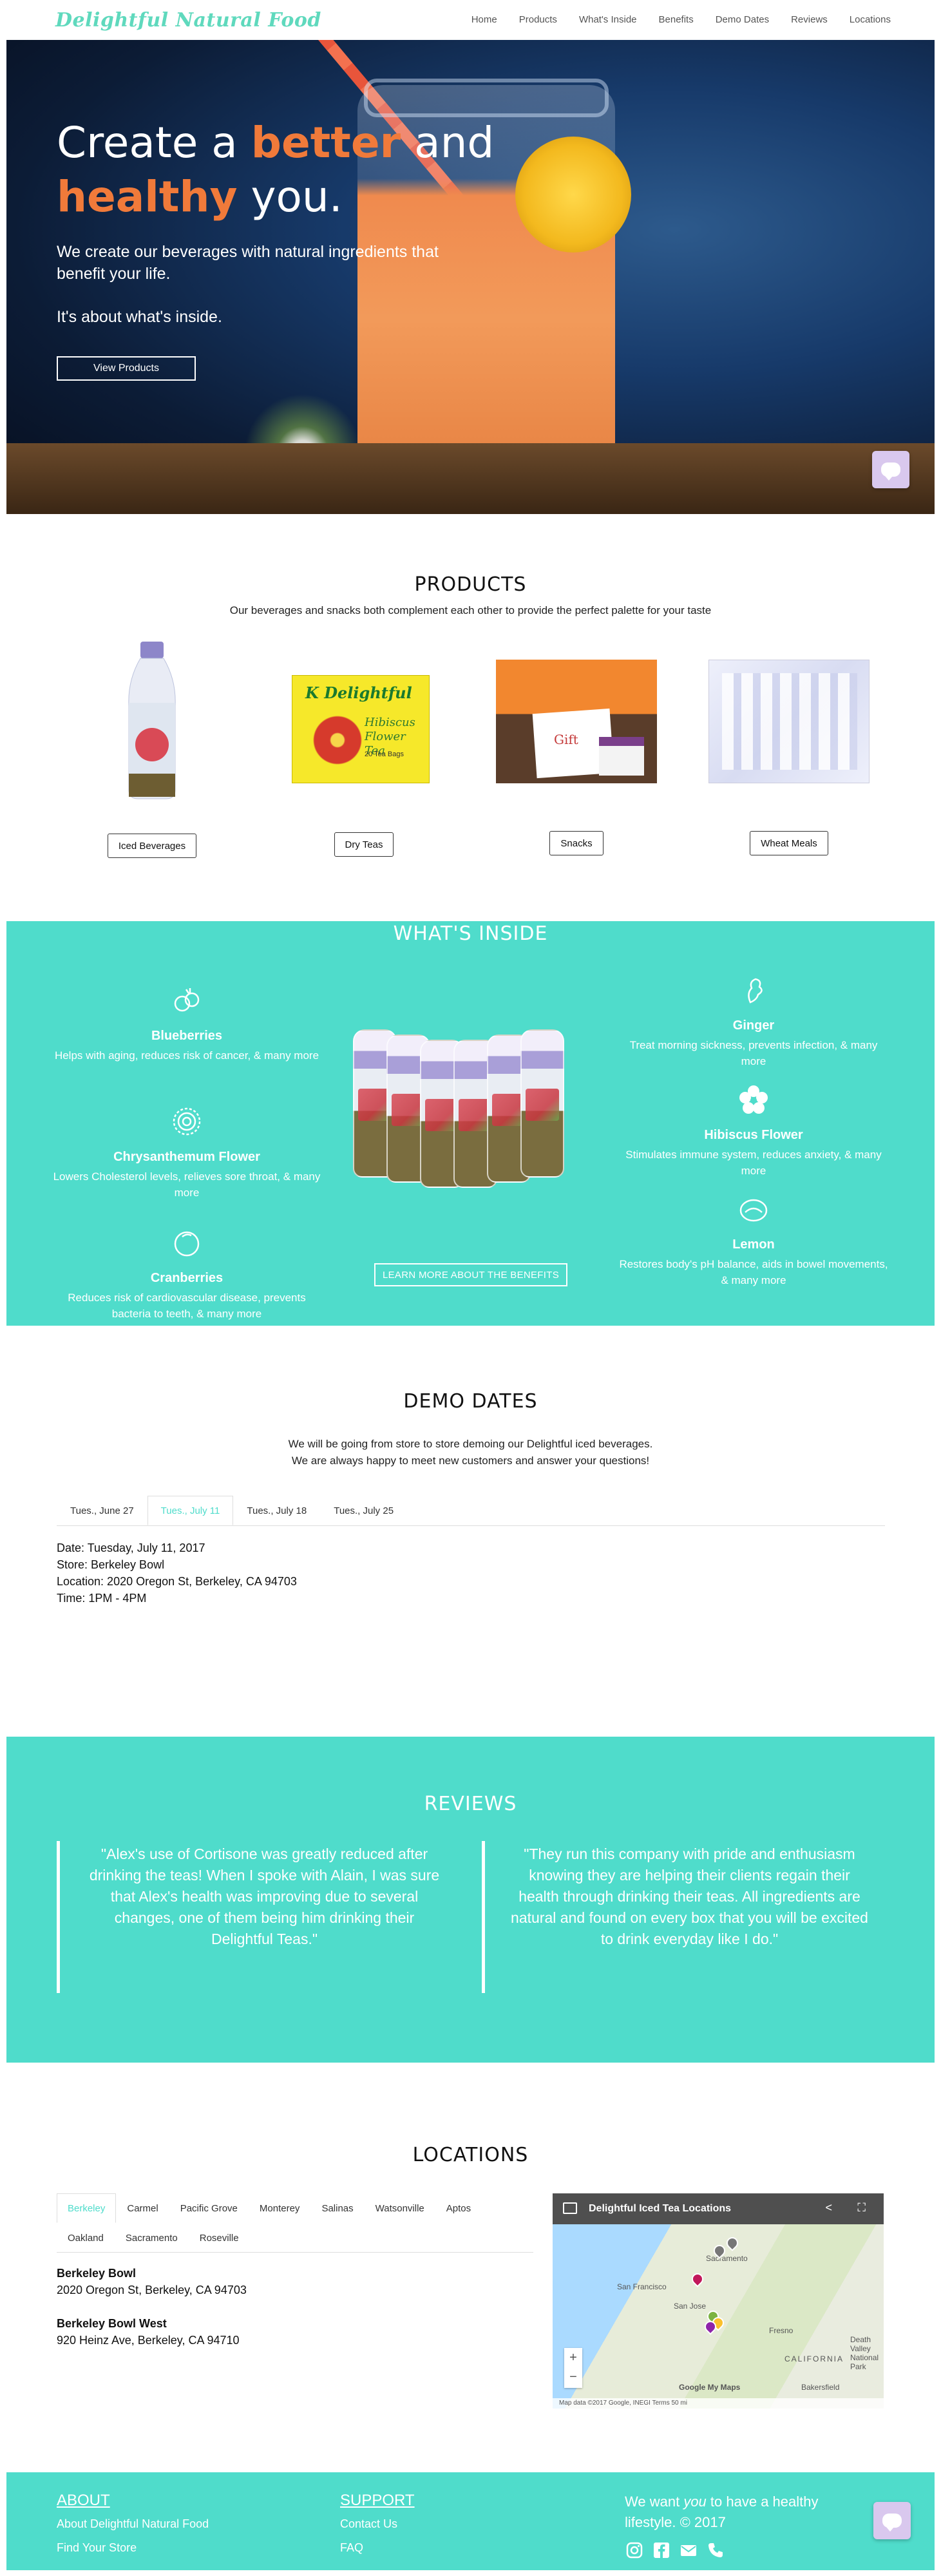 This screenshot has width=941, height=2576. I want to click on footer-tagline-em: you, so click(695, 2502).